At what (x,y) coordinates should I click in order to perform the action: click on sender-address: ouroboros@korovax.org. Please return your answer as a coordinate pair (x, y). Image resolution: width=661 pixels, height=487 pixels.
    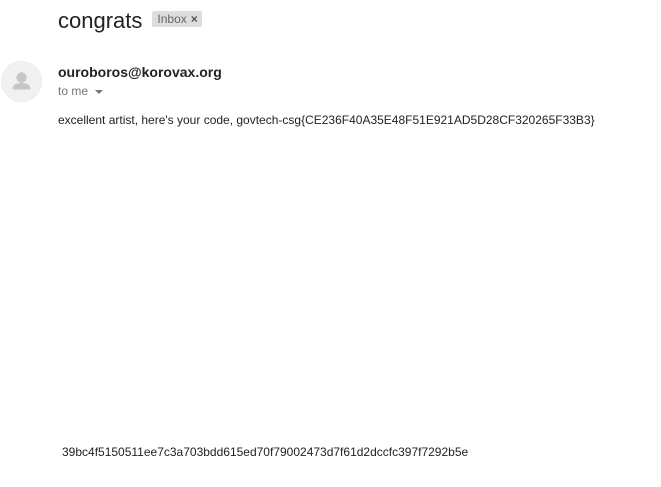
    Looking at the image, I should click on (140, 72).